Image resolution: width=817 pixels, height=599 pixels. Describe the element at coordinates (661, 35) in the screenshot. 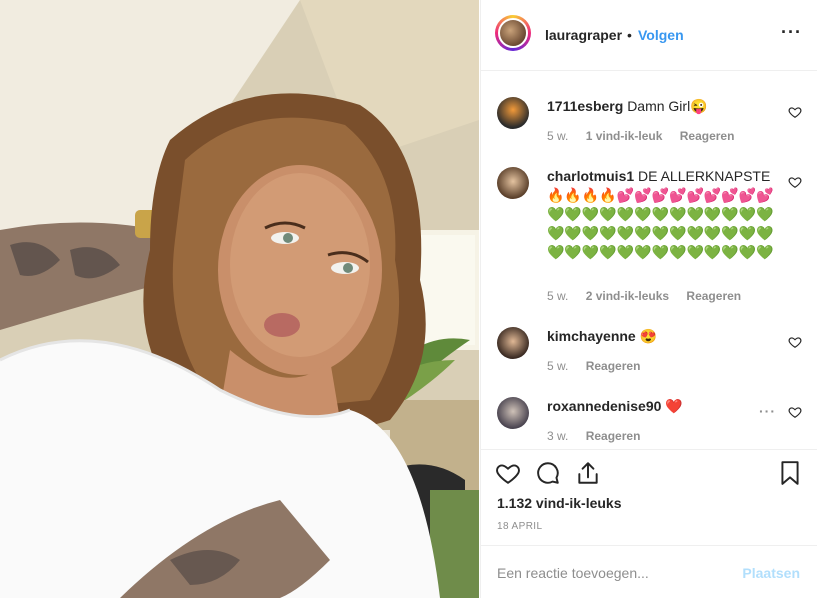

I see `follow-button: Volgen` at that location.